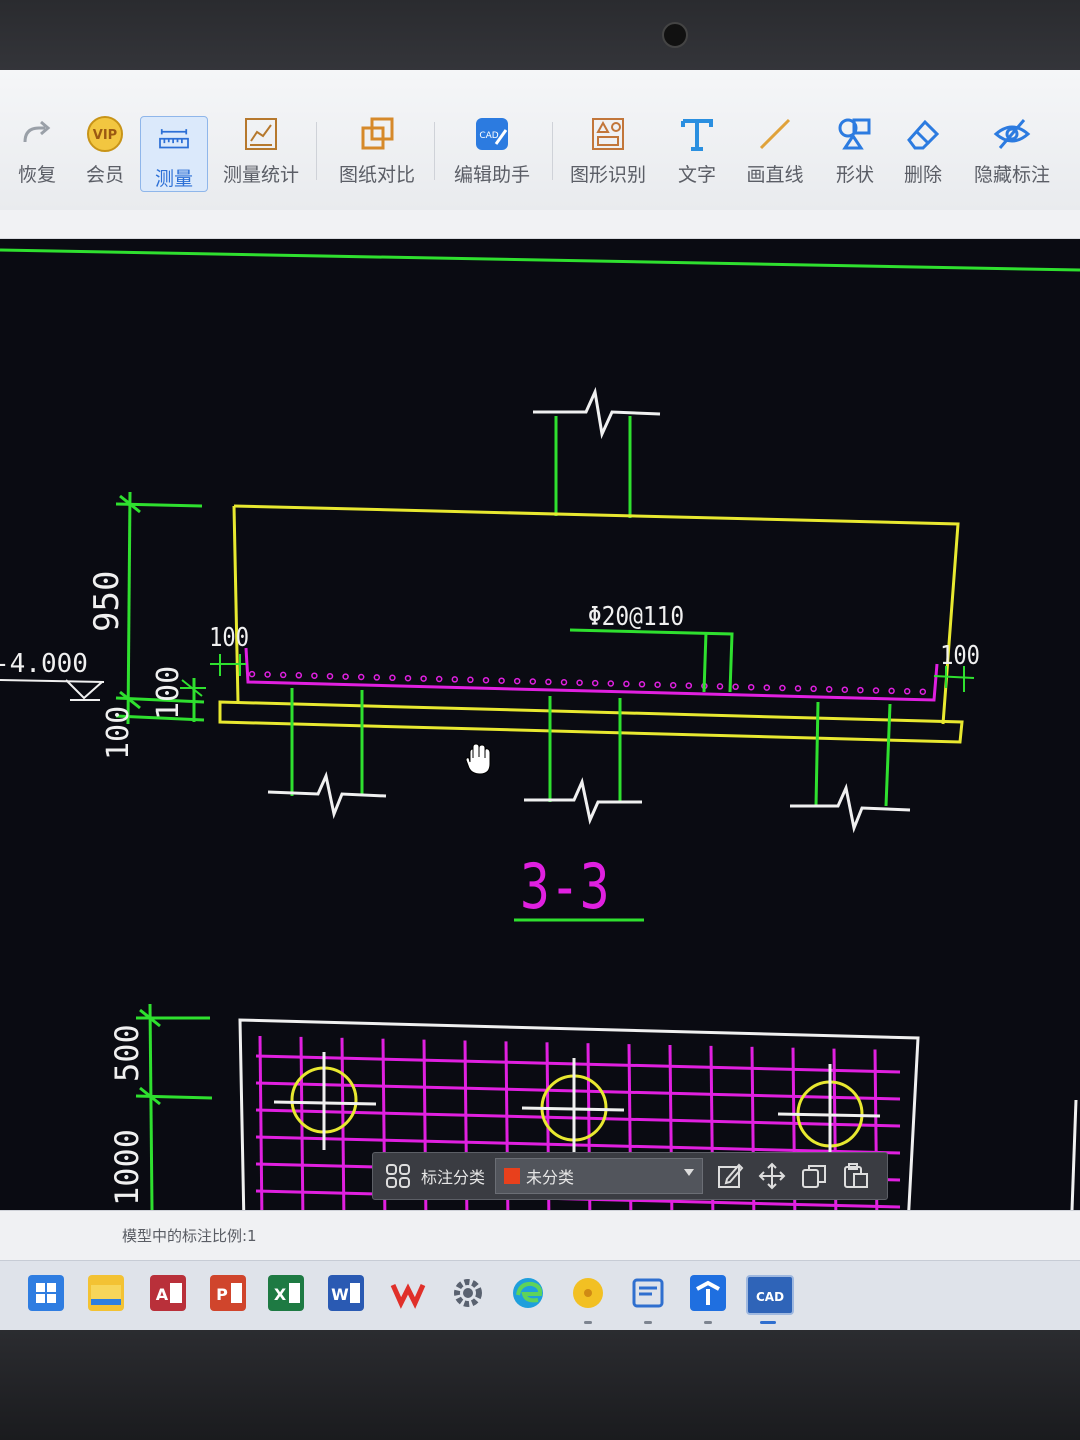  What do you see at coordinates (550, 1177) in the screenshot?
I see `category-selected-value: 未分类` at bounding box center [550, 1177].